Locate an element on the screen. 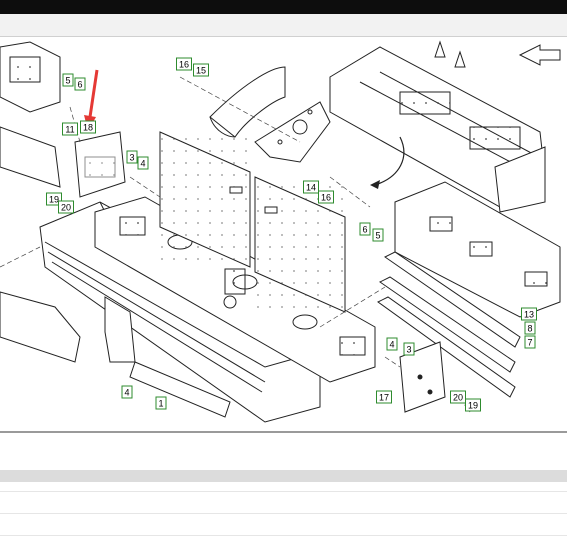 This screenshot has width=567, height=559. callout-number: 8 is located at coordinates (529, 329).